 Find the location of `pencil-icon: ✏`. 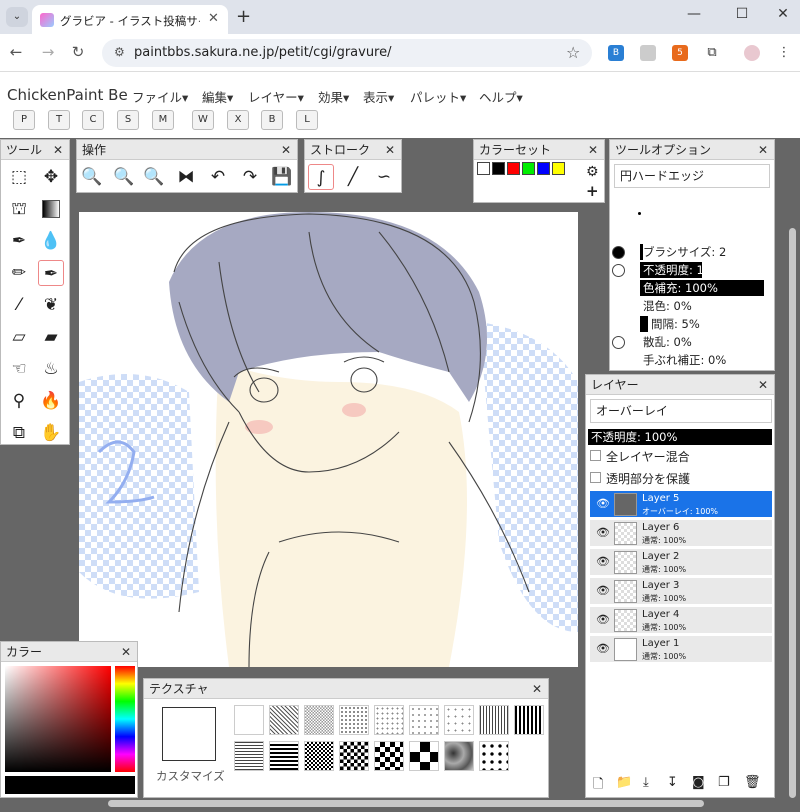

pencil-icon: ✏ is located at coordinates (19, 273).